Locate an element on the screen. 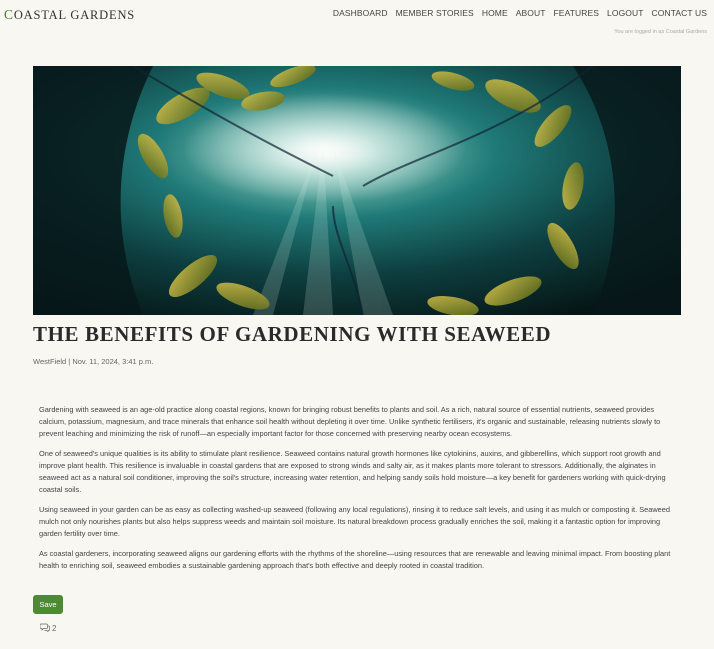 The width and height of the screenshot is (714, 649). logo-word-2: GARDENS is located at coordinates (103, 15).